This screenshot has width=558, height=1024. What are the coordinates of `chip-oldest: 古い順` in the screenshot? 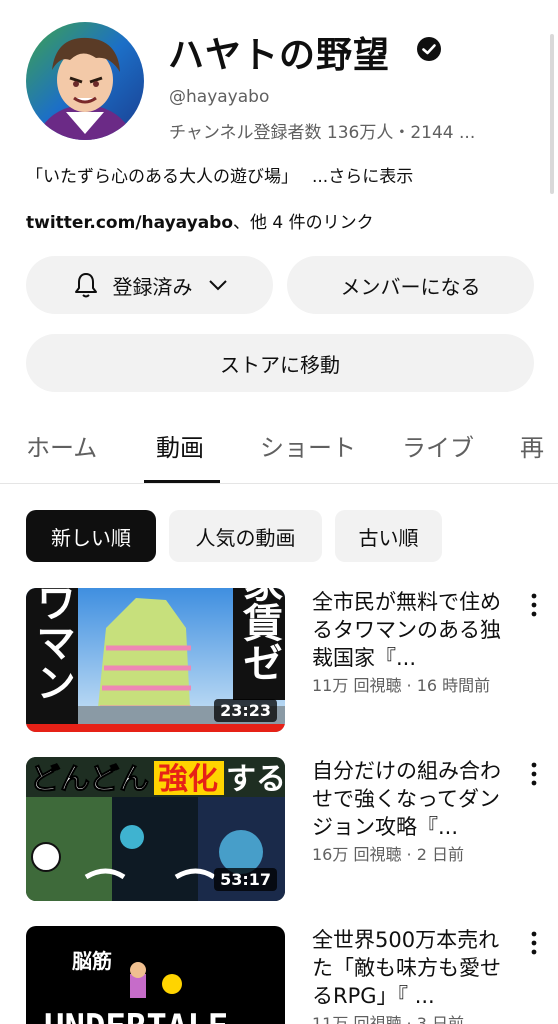 It's located at (388, 536).